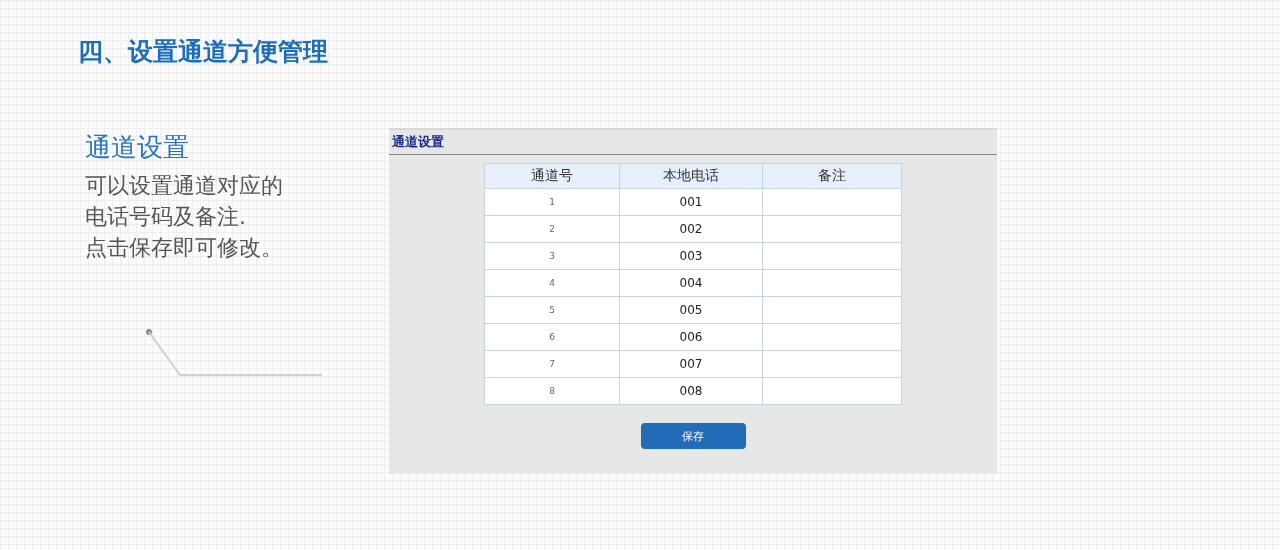 The image size is (1280, 550). Describe the element at coordinates (691, 391) in the screenshot. I see `table-cell: 008` at that location.